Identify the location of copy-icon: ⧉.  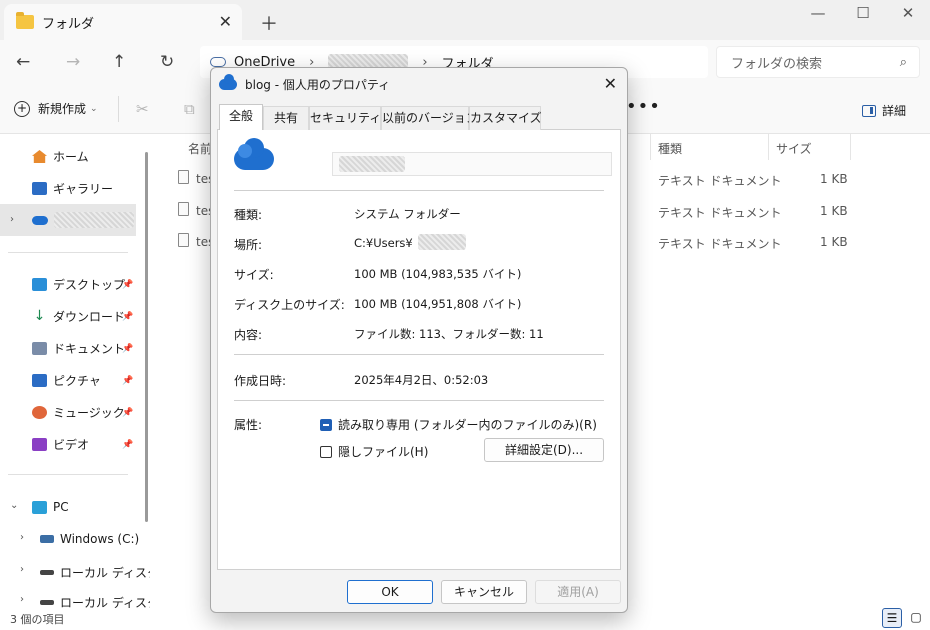
(189, 109).